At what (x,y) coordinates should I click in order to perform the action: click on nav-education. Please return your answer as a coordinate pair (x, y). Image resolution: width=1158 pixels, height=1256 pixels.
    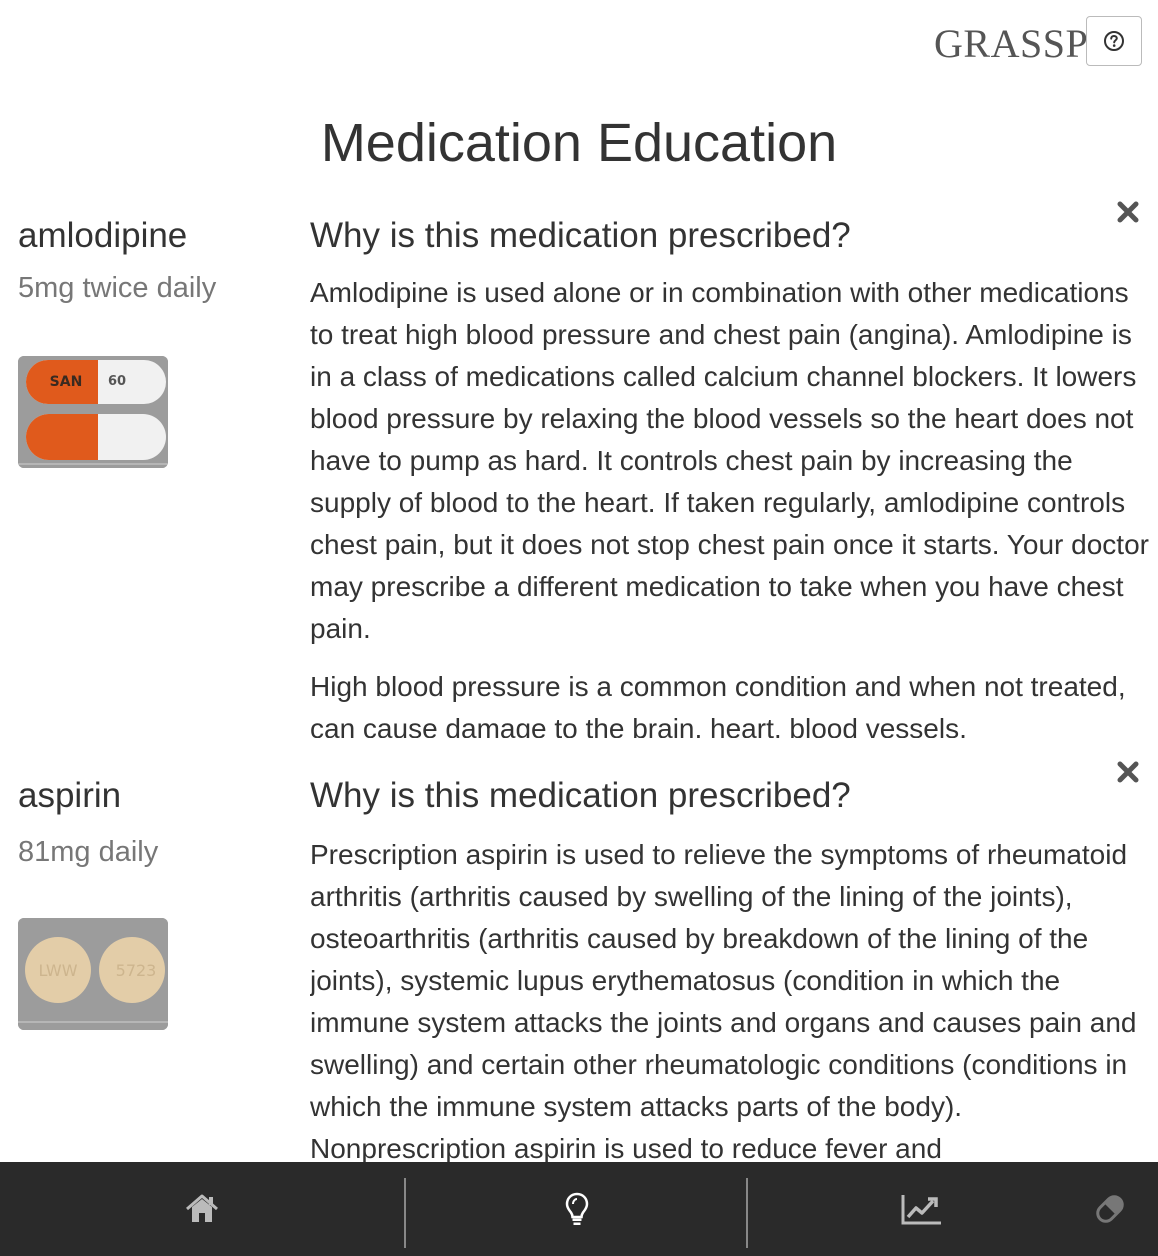
    Looking at the image, I should click on (577, 1209).